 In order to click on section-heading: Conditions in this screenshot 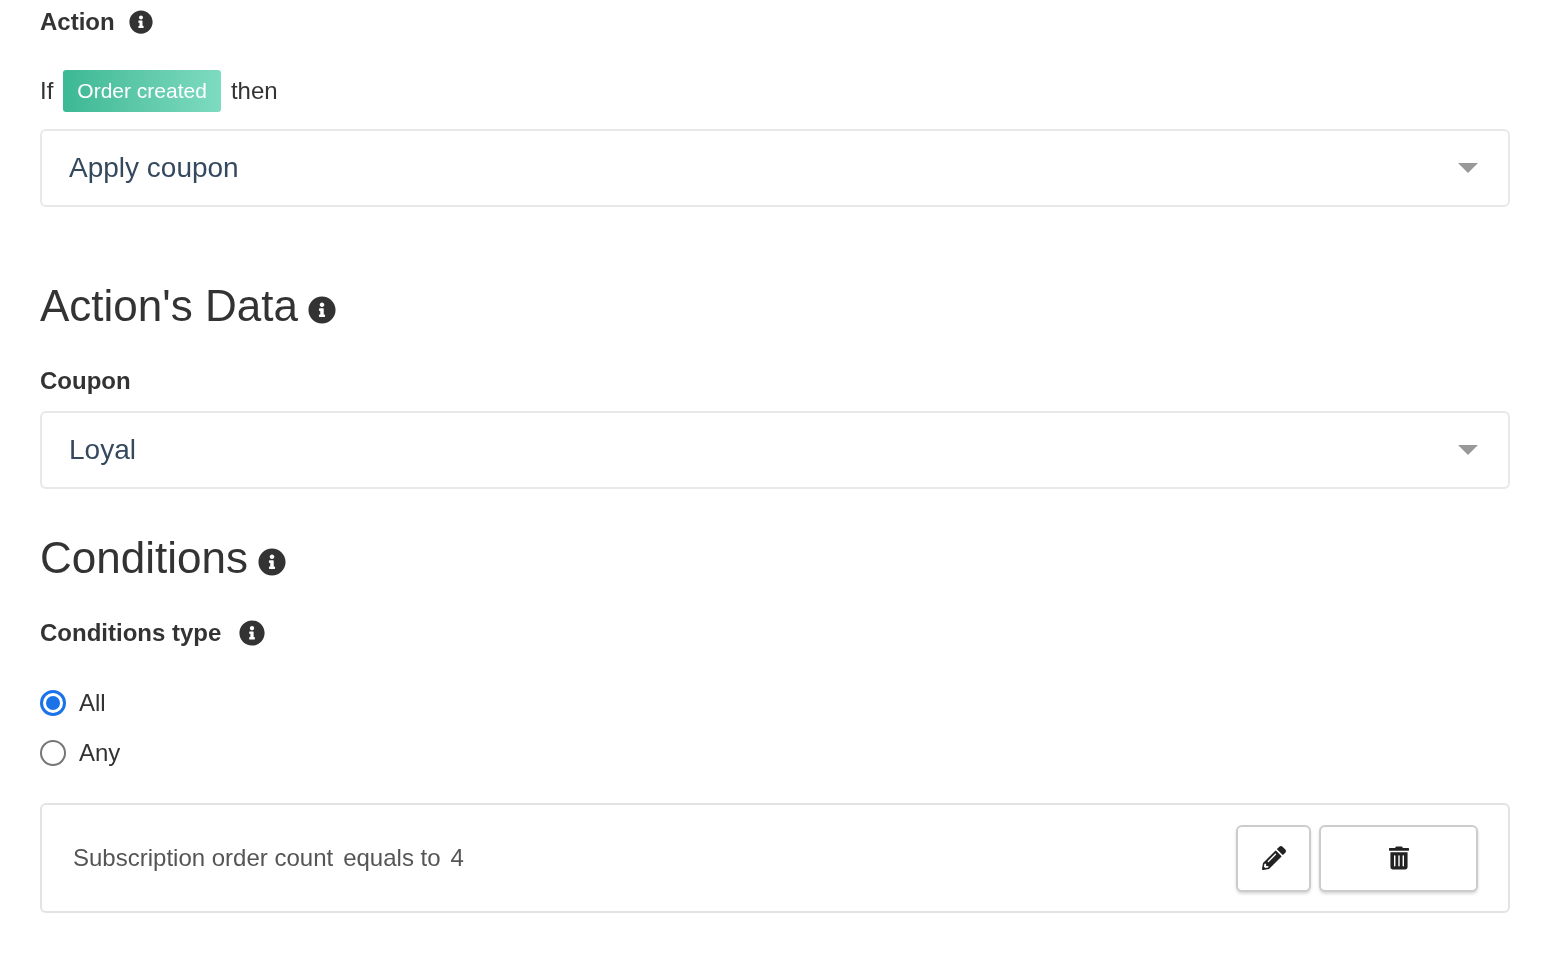, I will do `click(144, 558)`.